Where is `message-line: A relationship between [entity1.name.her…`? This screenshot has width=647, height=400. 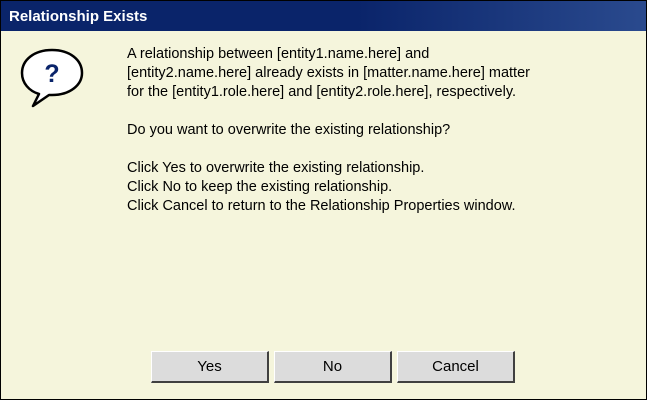
message-line: A relationship between [entity1.name.her… is located at coordinates (278, 54).